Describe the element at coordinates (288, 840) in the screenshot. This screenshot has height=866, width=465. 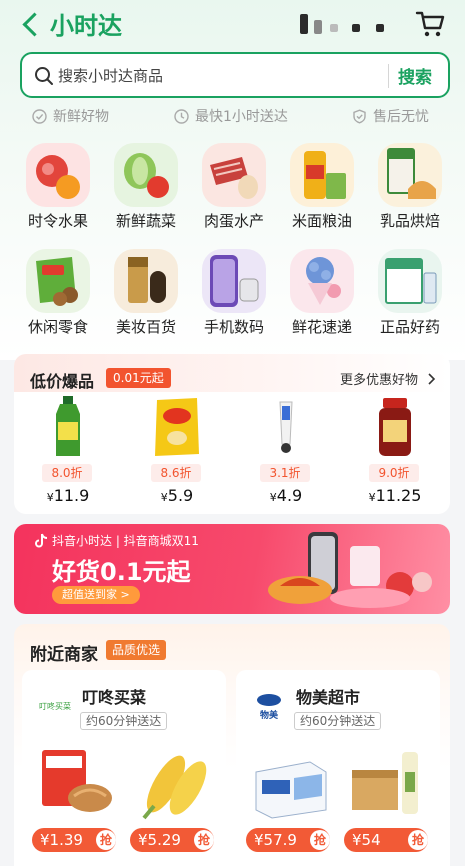
I see `product-price: ¥57.9 抢` at that location.